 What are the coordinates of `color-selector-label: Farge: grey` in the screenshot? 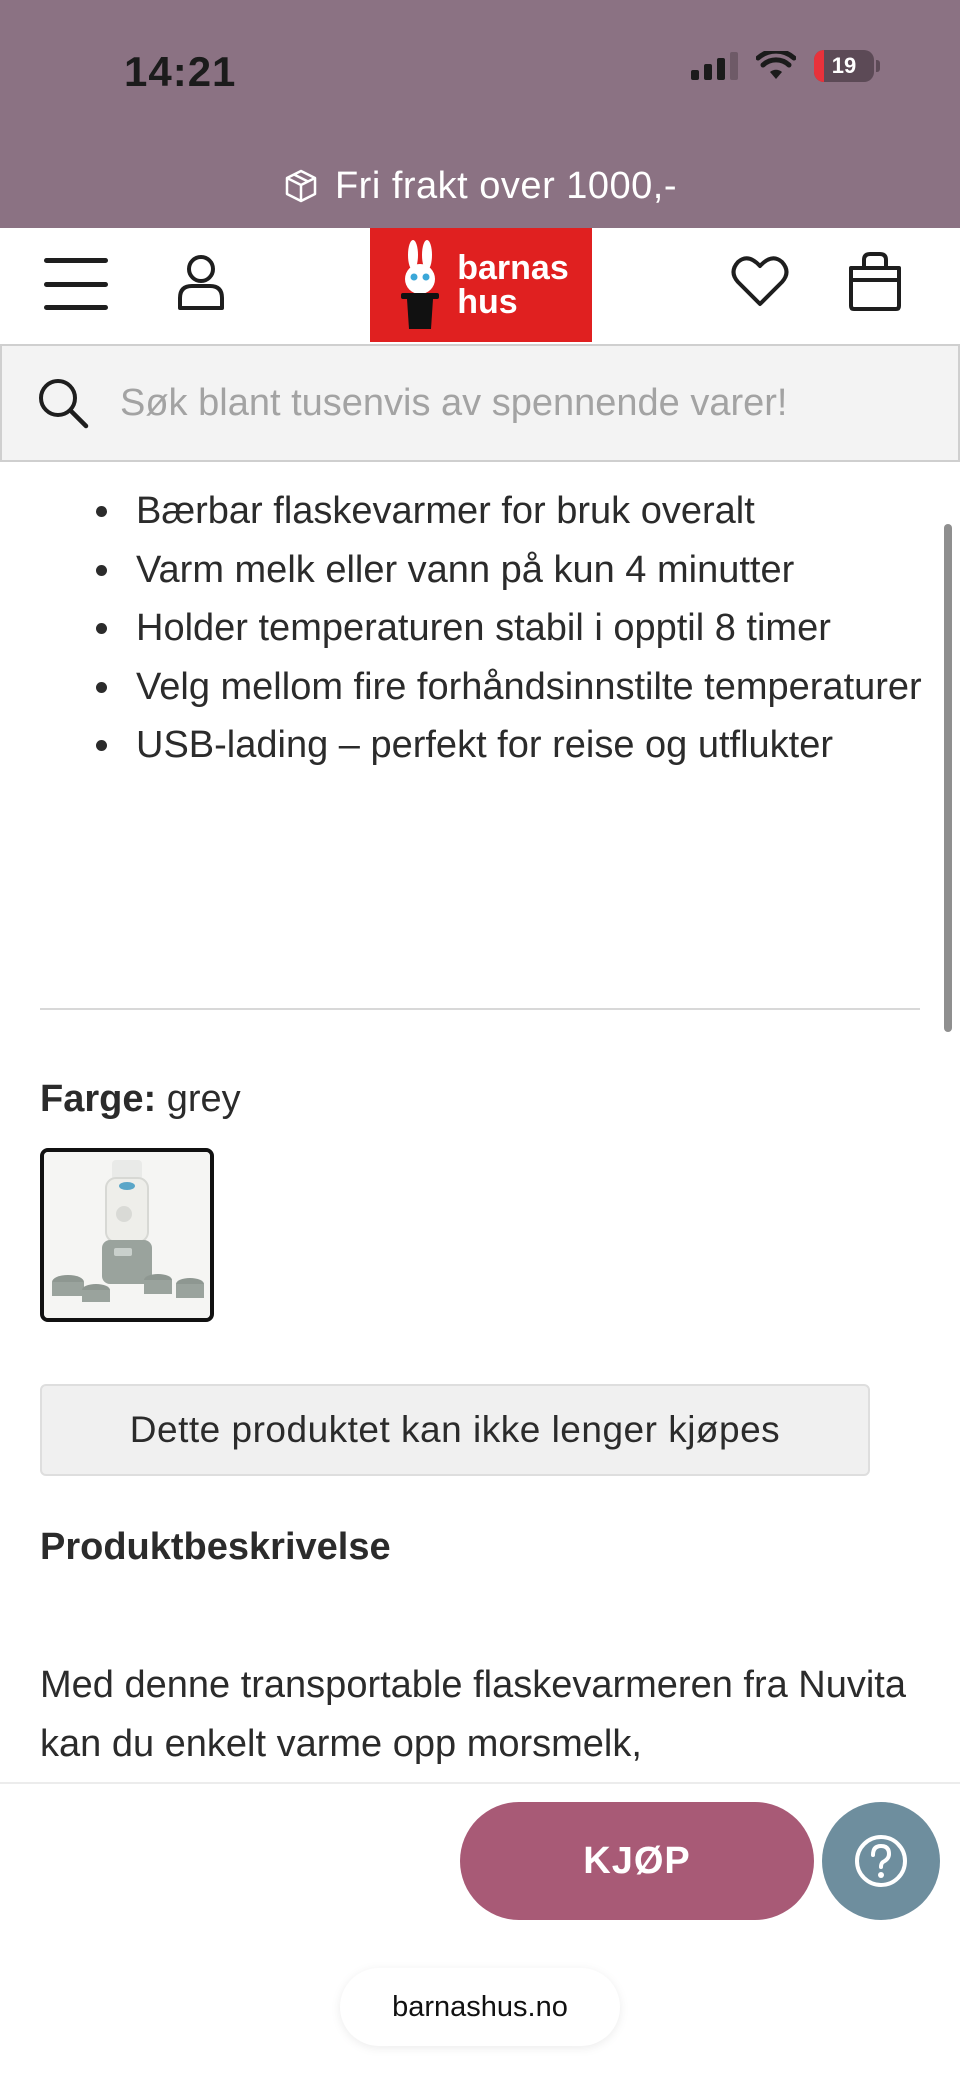 It's located at (140, 1099).